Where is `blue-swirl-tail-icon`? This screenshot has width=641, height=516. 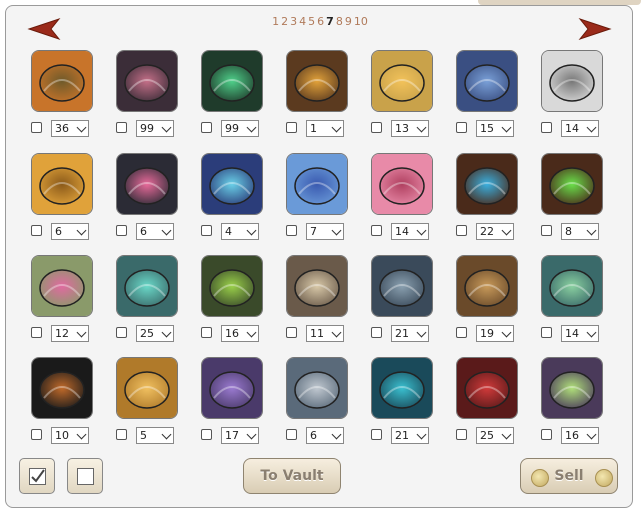
blue-swirl-tail-icon is located at coordinates (232, 184).